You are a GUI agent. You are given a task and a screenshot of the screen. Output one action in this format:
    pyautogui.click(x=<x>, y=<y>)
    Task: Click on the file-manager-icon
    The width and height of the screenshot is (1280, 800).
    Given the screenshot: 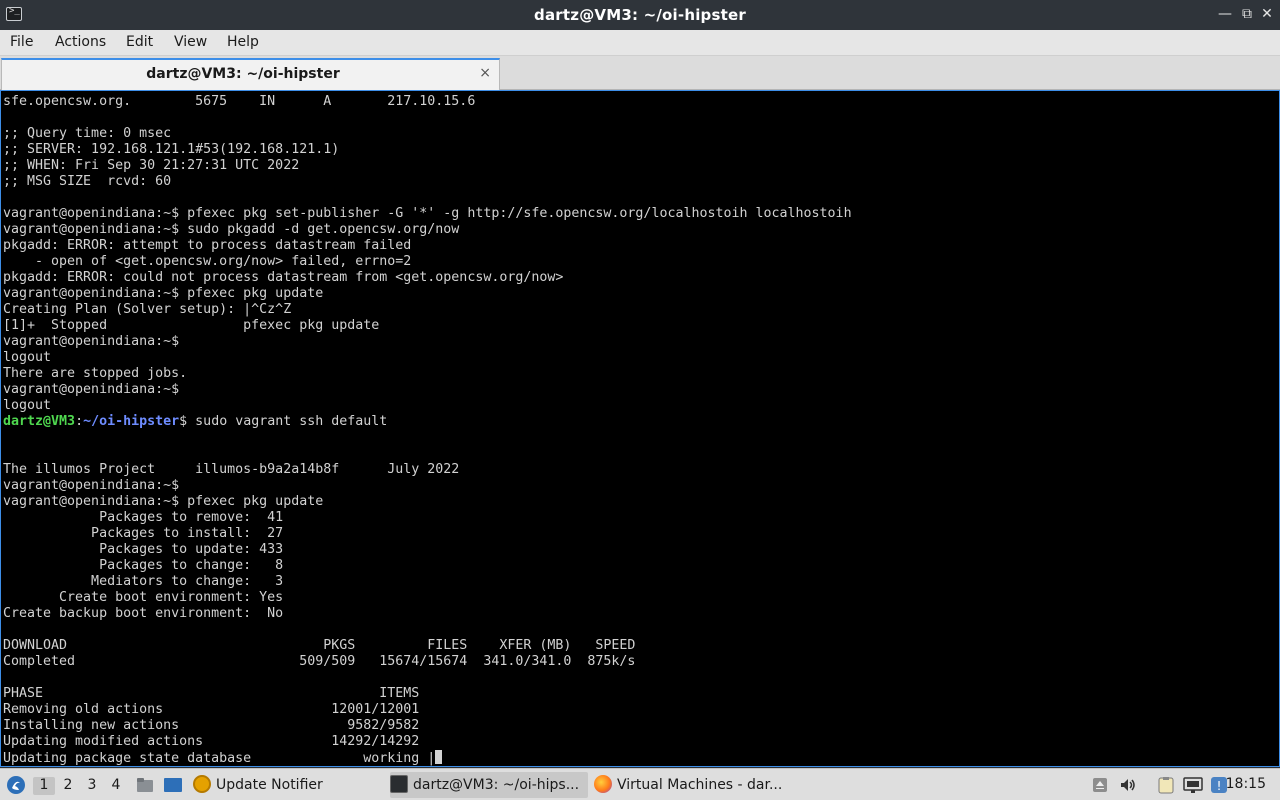 What is the action you would take?
    pyautogui.click(x=145, y=785)
    